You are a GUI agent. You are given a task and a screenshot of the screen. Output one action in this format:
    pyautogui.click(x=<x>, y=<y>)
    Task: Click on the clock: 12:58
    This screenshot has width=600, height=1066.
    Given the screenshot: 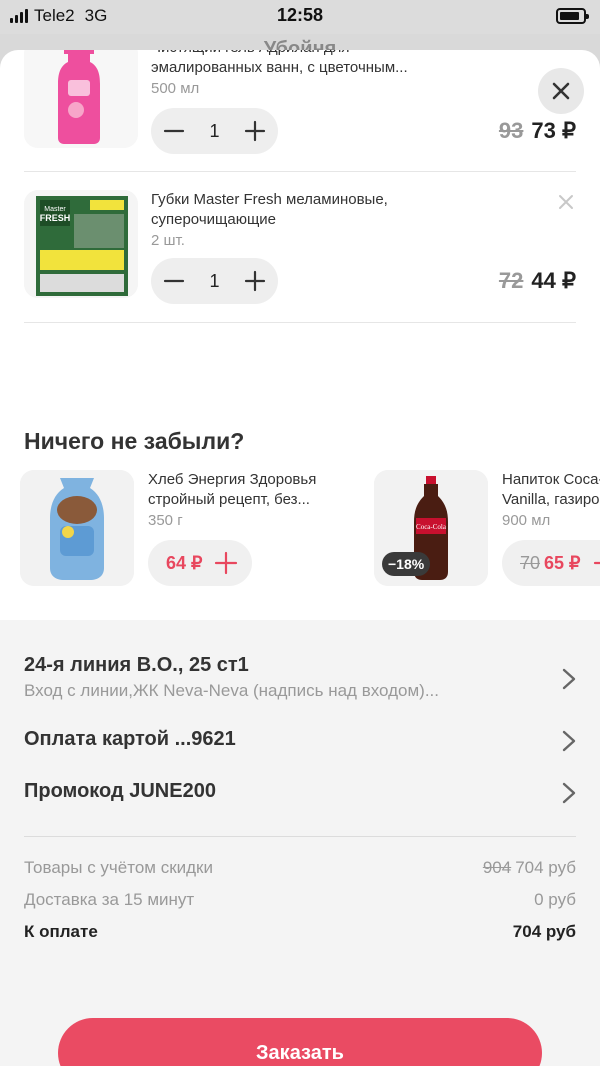 What is the action you would take?
    pyautogui.click(x=300, y=15)
    